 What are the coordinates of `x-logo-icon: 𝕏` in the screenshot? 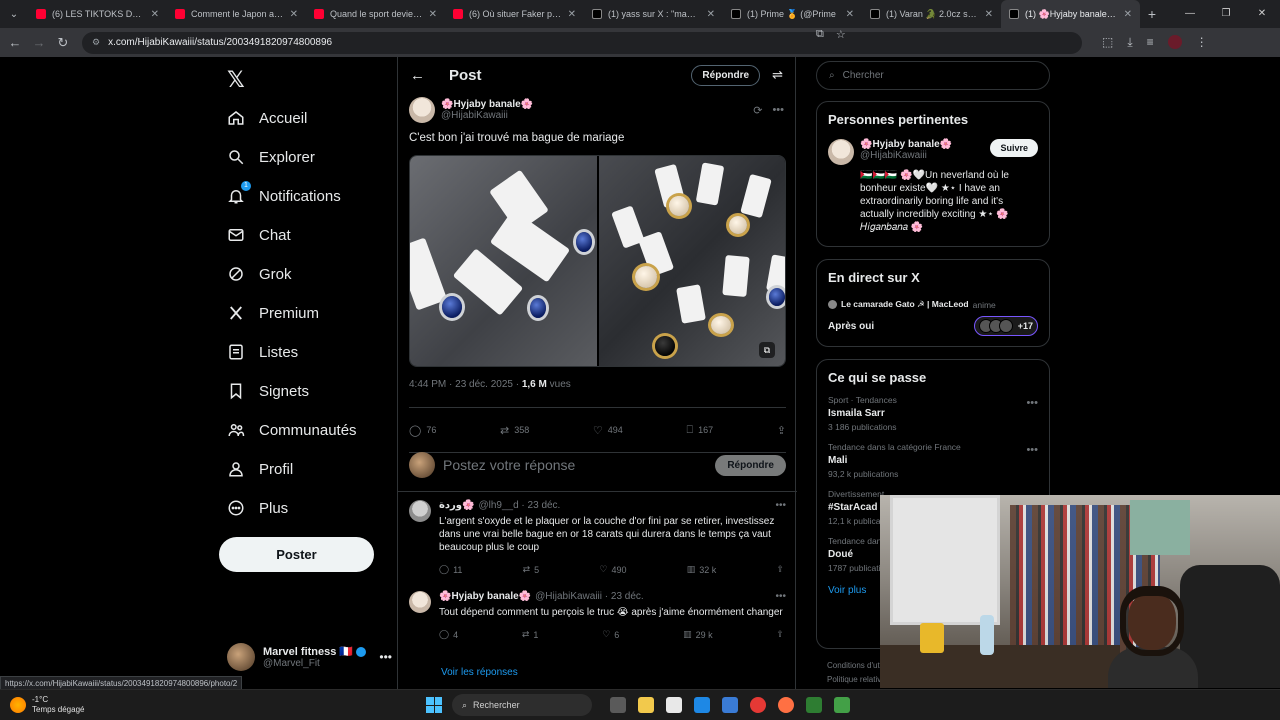 It's located at (236, 80).